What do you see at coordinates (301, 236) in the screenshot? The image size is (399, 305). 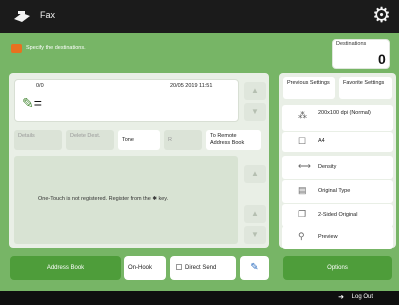 I see `preview-icon: ⚲` at bounding box center [301, 236].